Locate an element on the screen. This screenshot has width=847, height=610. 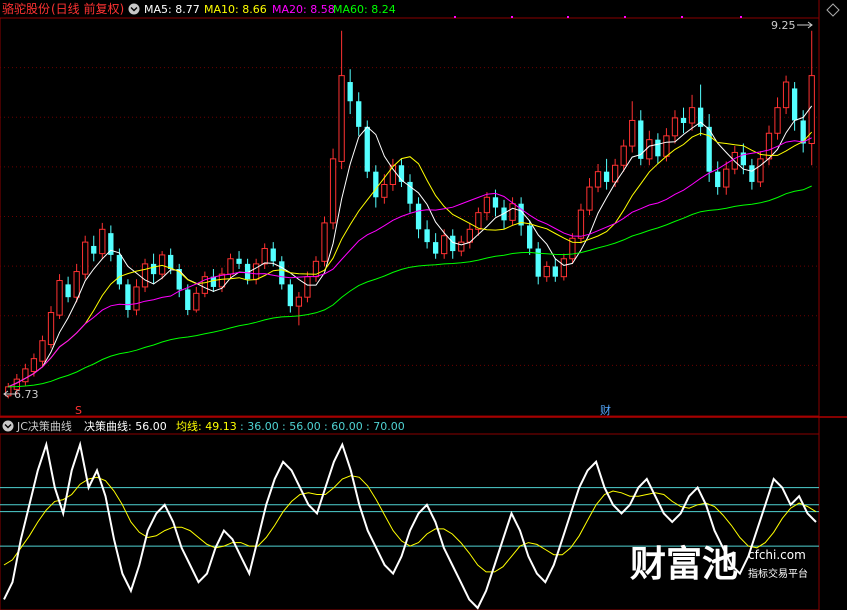
ma20-label: MA20: 8.58 is located at coordinates (303, 9).